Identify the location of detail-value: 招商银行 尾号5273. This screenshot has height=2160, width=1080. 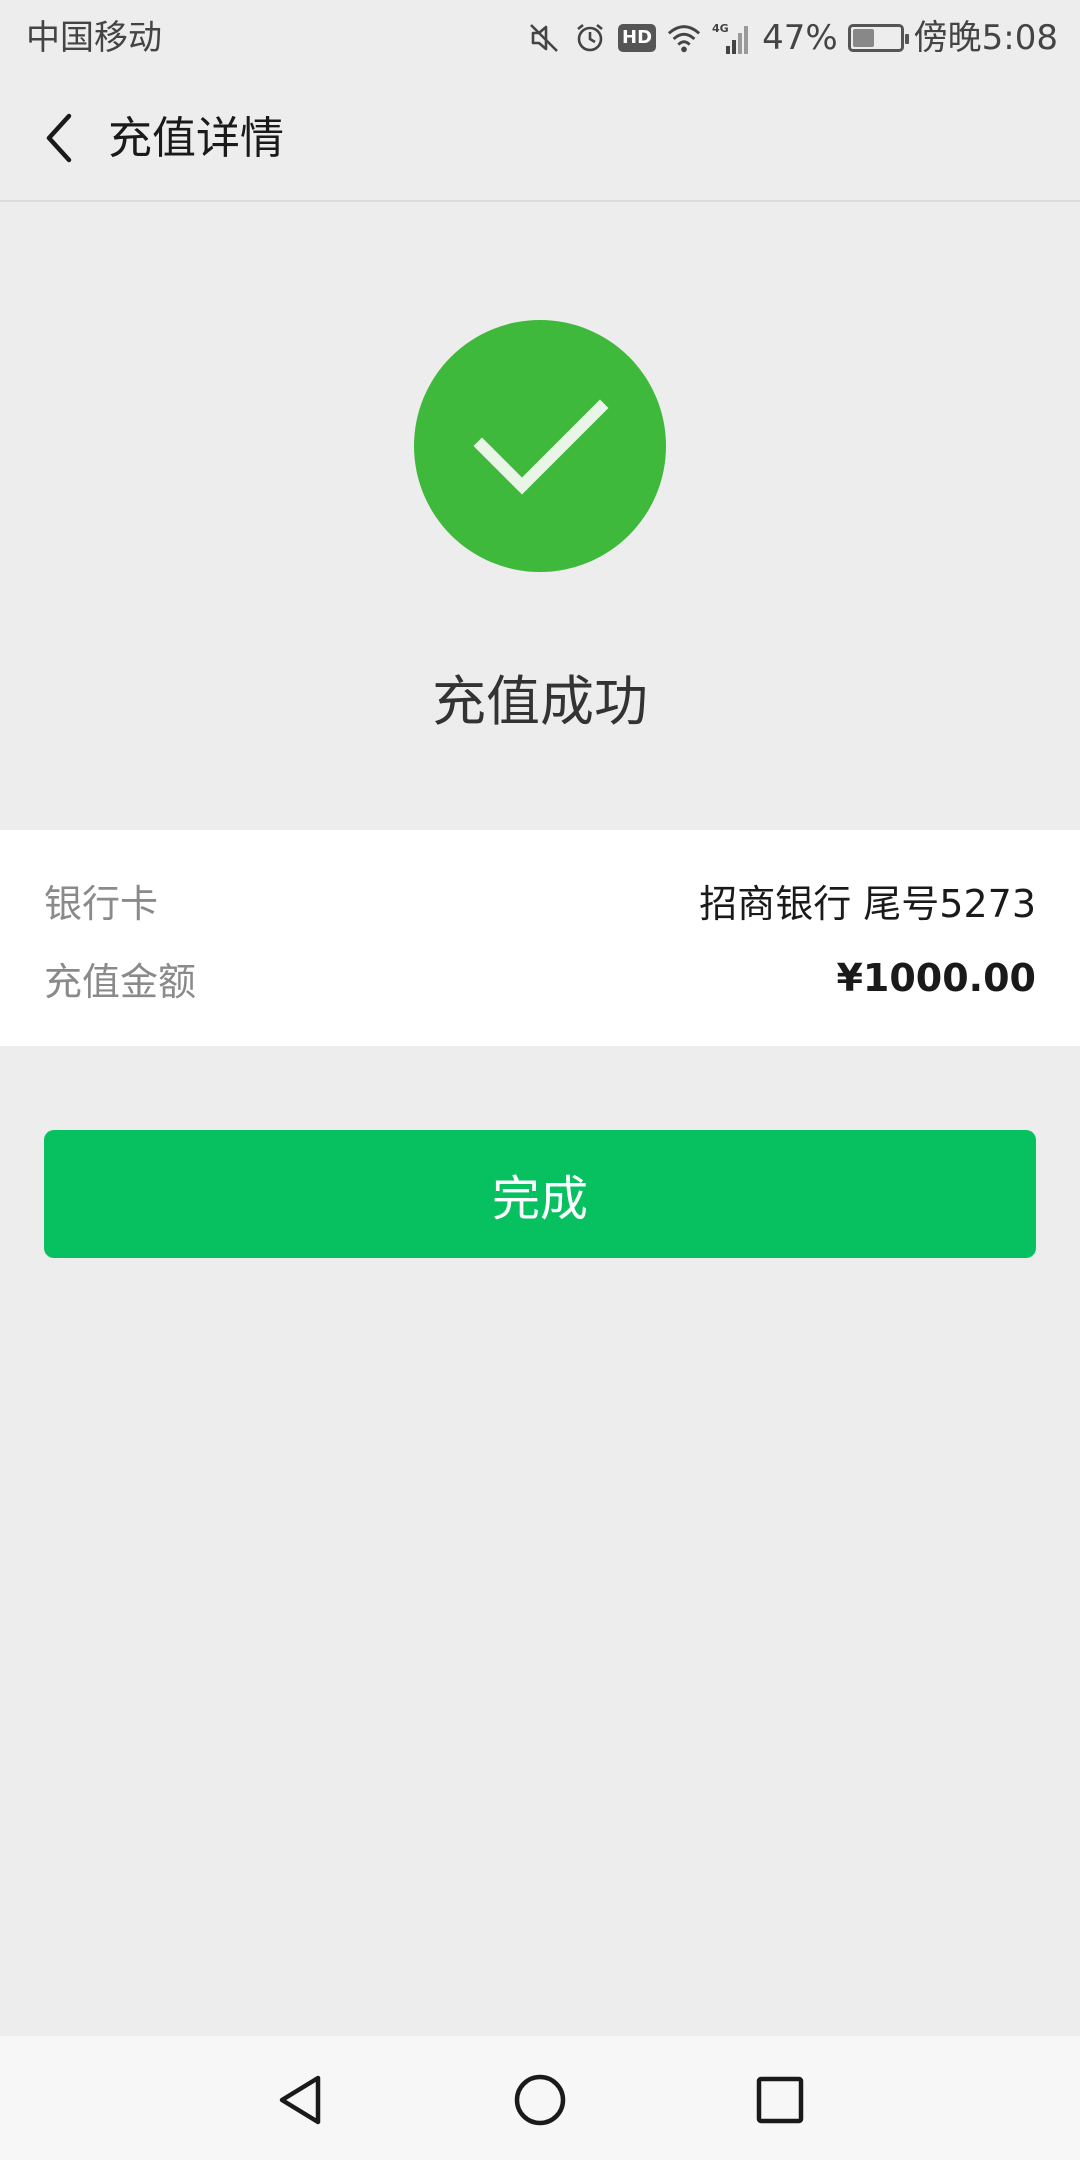
(867, 903).